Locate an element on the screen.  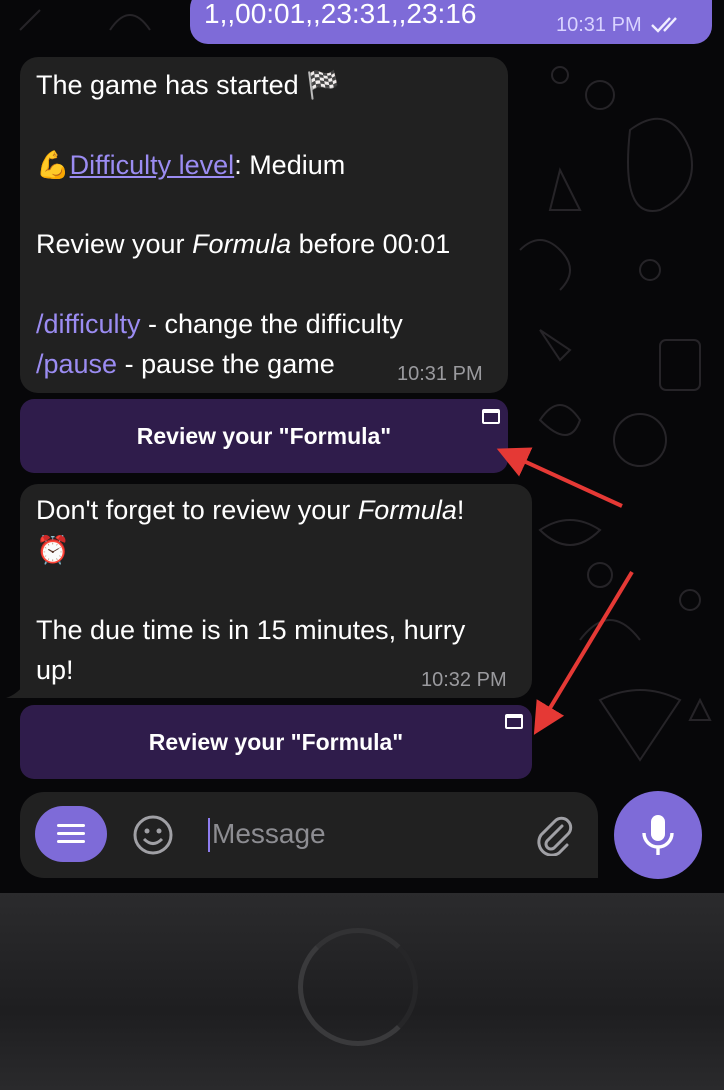
annotation-arrows is located at coordinates (565, 591).